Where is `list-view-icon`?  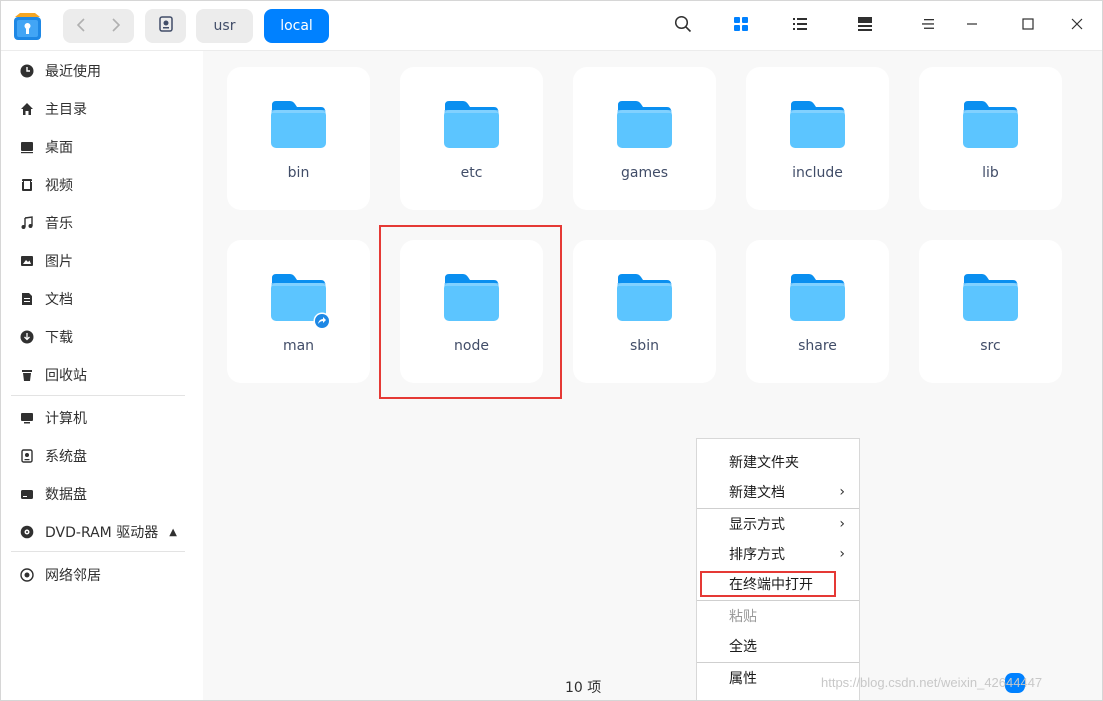 list-view-icon is located at coordinates (800, 26).